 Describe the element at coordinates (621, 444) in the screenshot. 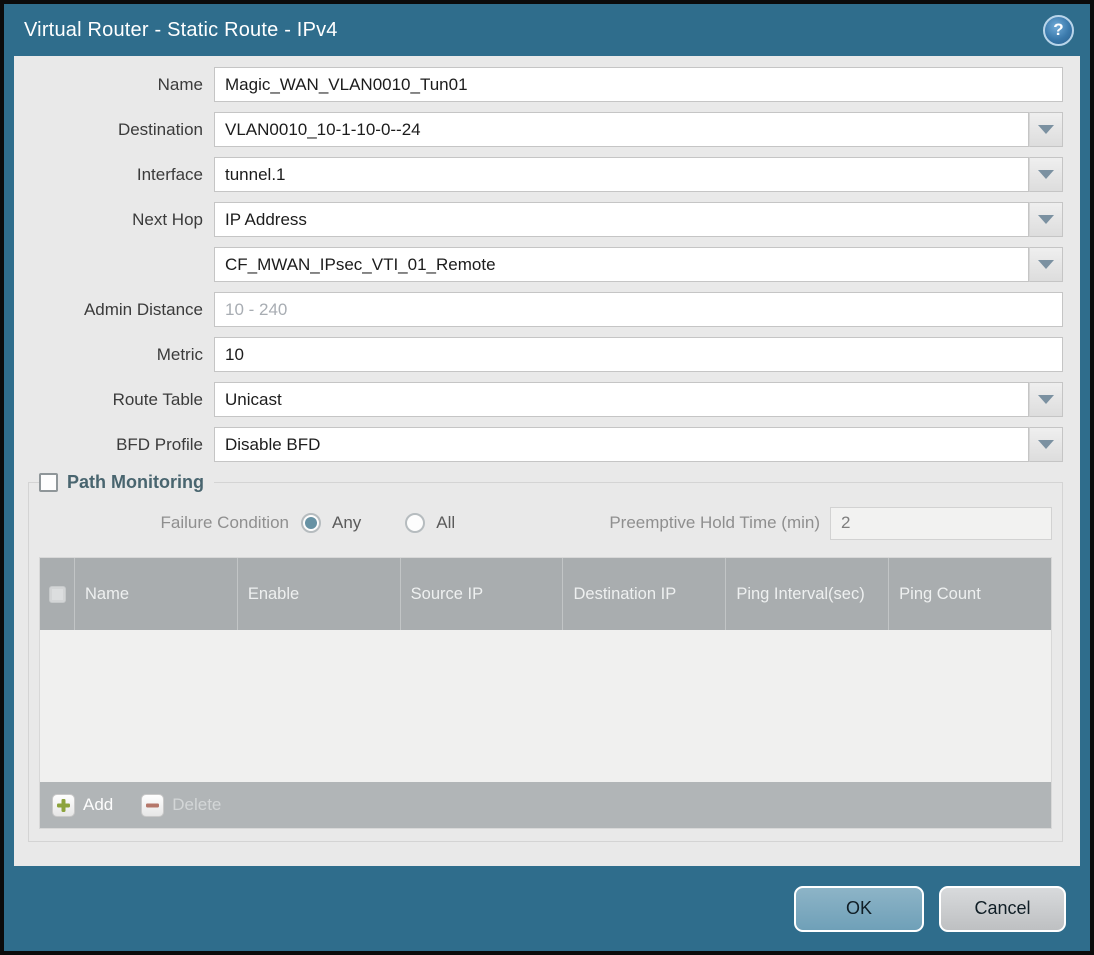

I see `bfd-profile-input` at that location.